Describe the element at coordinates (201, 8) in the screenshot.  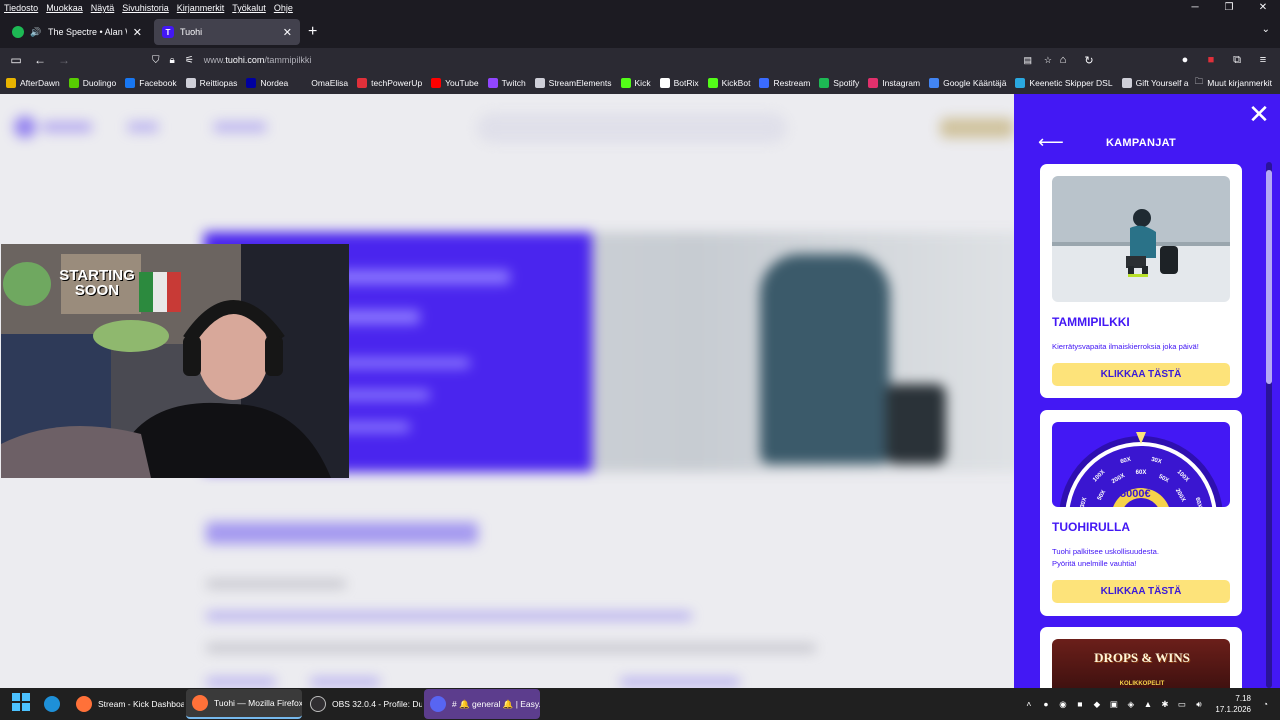
I see `menu-item: Kirjanmerkit` at that location.